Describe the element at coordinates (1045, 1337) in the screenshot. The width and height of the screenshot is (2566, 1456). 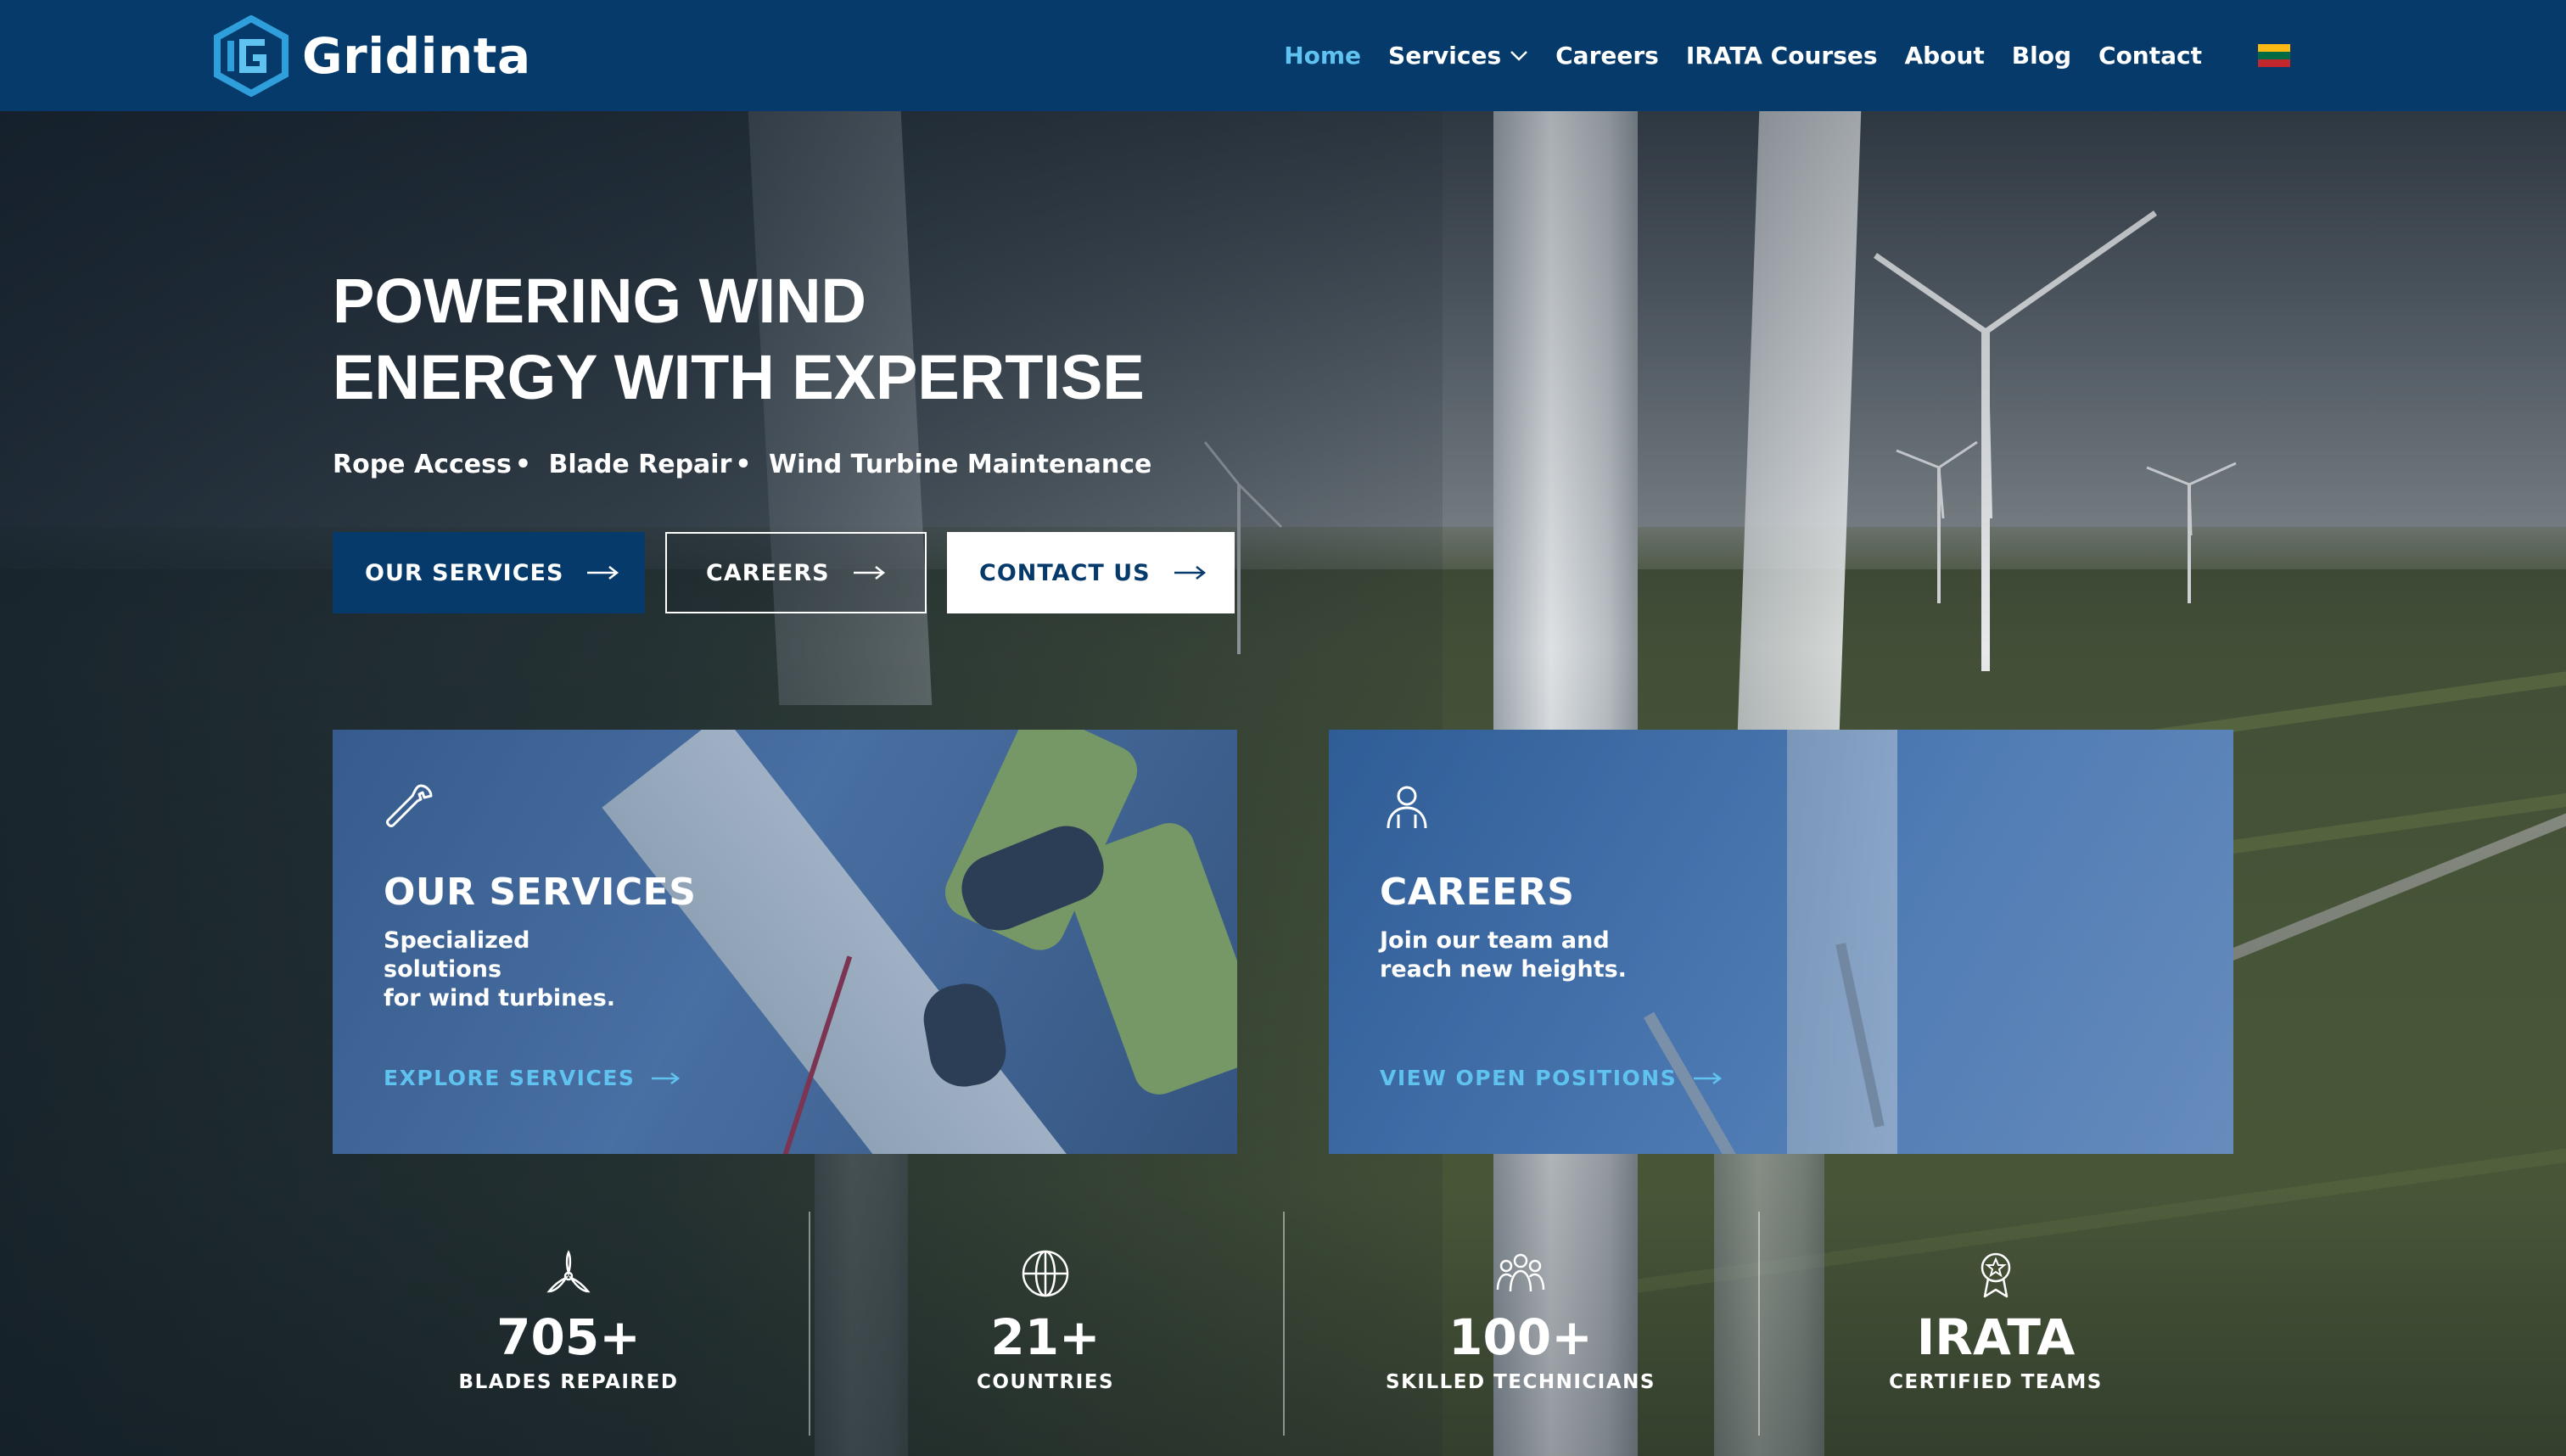
I see `stat-value: 21+` at that location.